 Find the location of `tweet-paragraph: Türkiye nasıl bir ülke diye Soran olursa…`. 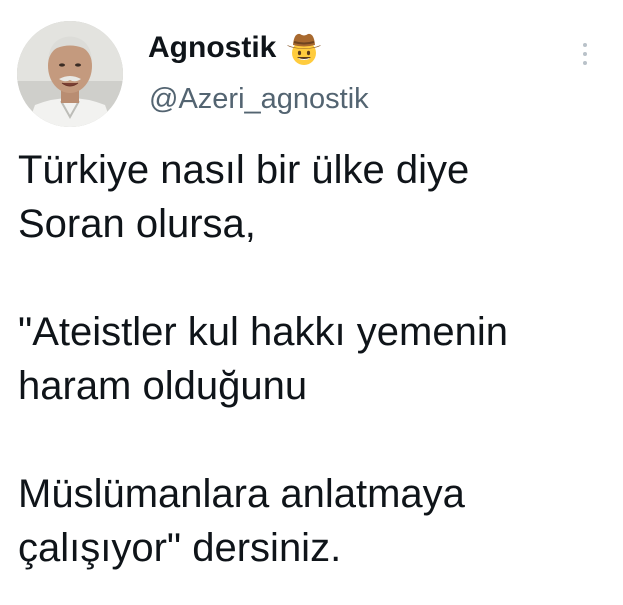

tweet-paragraph: Türkiye nasıl bir ülke diye Soran olursa… is located at coordinates (244, 197).